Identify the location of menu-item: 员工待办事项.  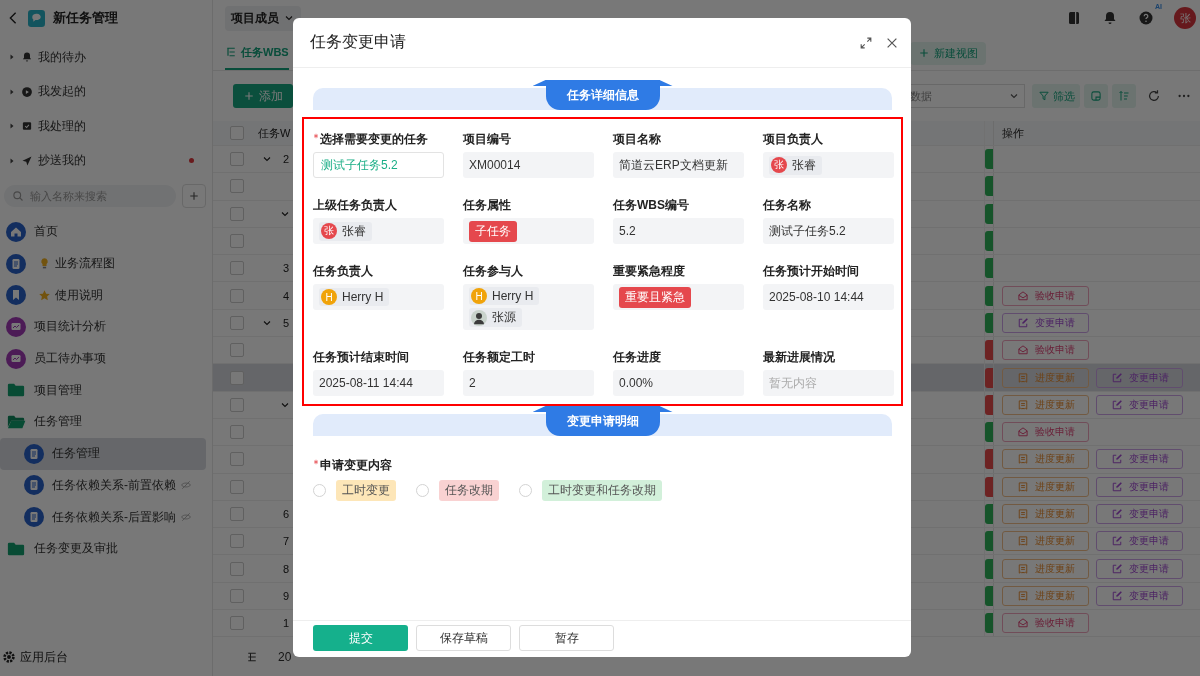
(70, 359).